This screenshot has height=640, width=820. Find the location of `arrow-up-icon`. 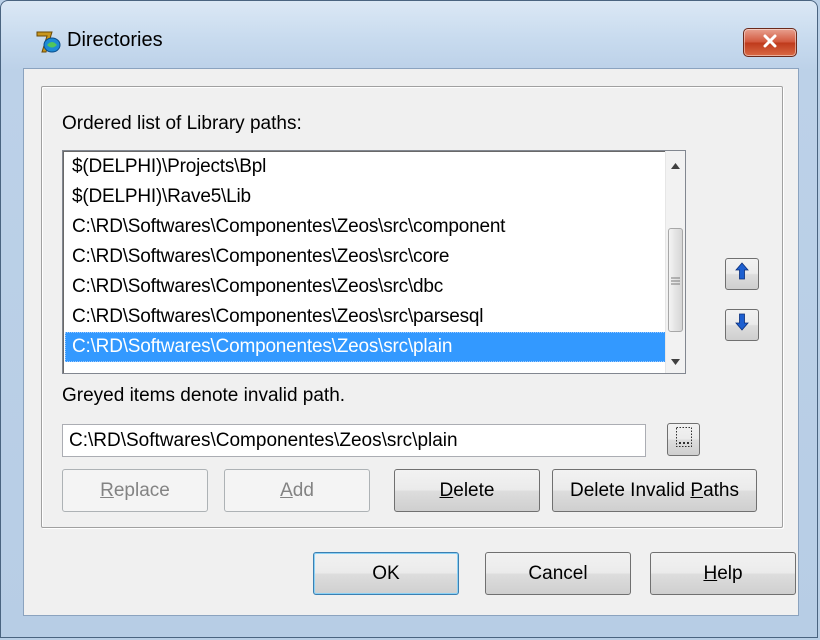

arrow-up-icon is located at coordinates (742, 274).